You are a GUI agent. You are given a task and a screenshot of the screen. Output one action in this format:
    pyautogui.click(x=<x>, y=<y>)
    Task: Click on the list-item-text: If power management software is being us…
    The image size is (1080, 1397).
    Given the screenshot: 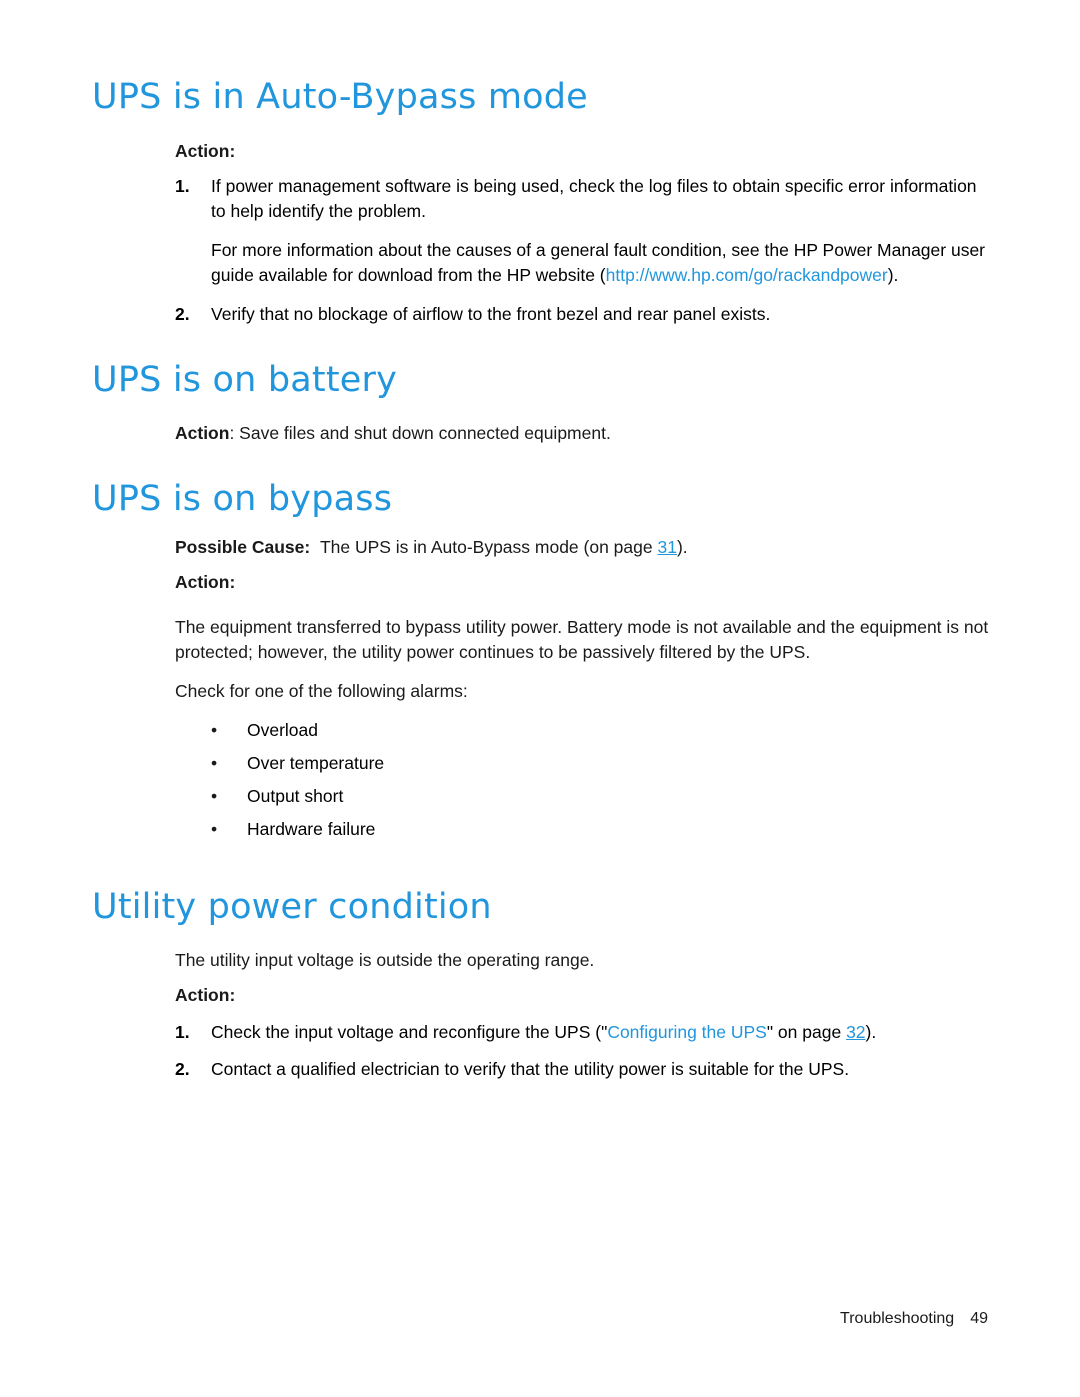 What is the action you would take?
    pyautogui.click(x=594, y=198)
    